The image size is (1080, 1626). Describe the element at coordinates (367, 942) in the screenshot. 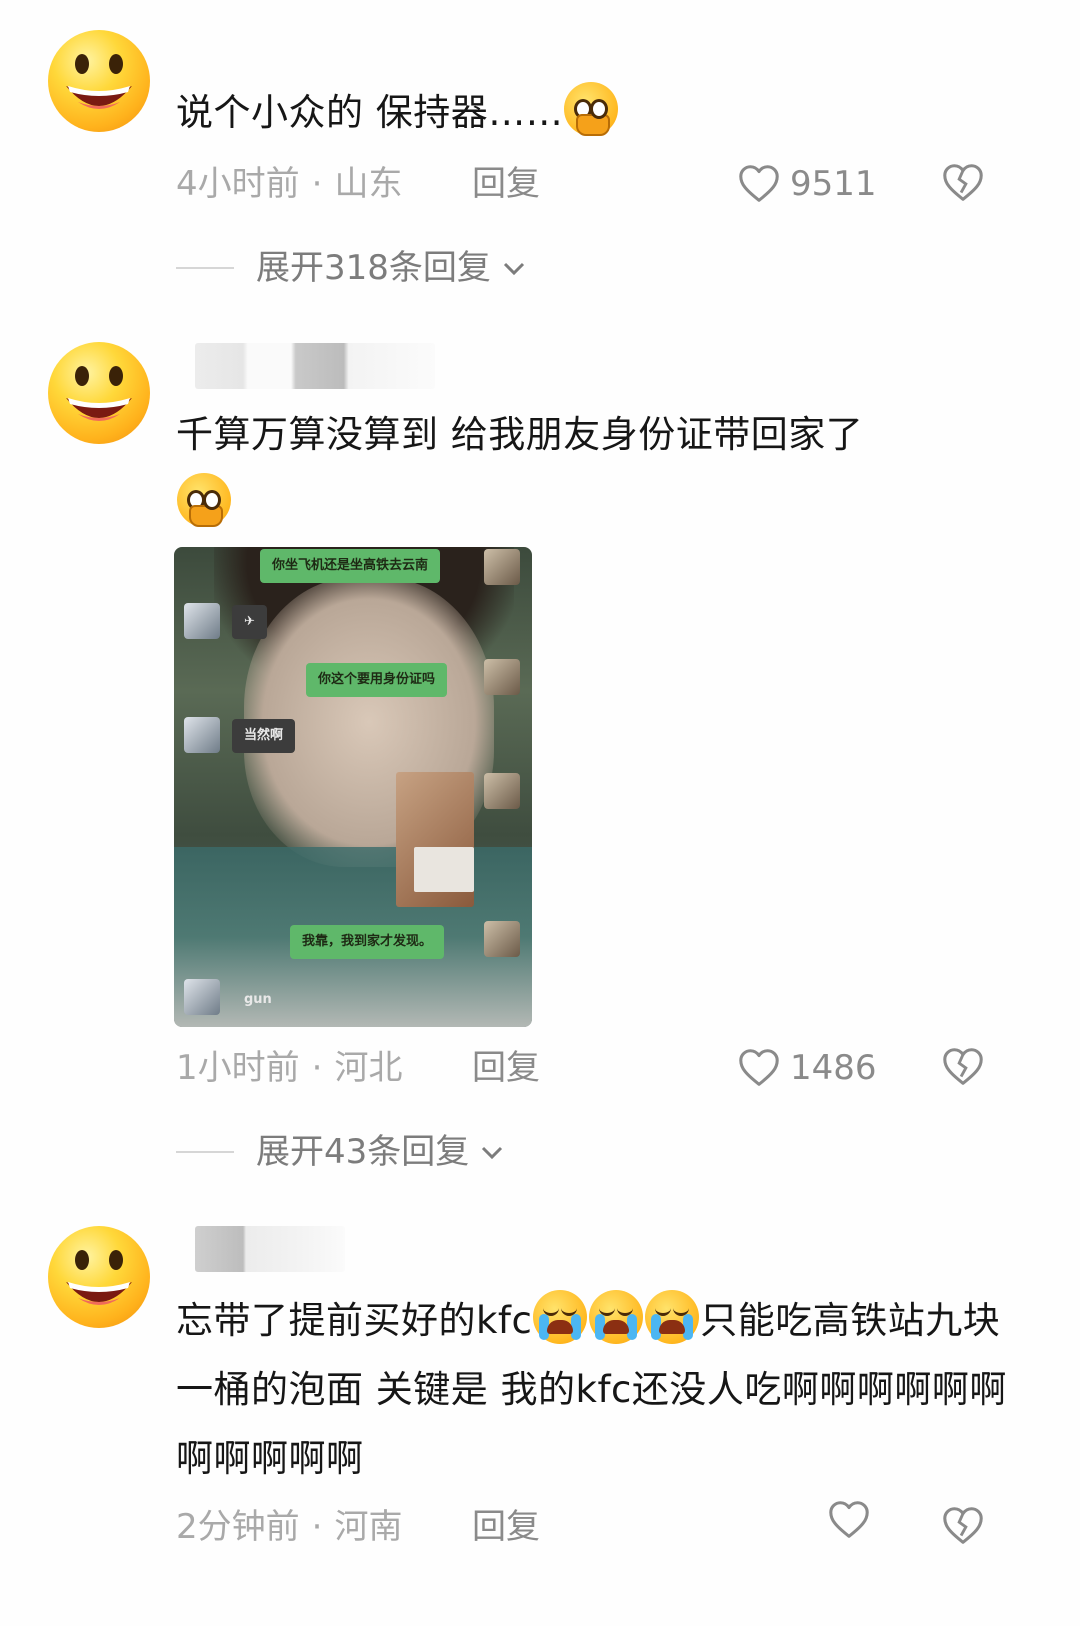

I see `chat-bubble: 我靠，我到家才发现。` at that location.